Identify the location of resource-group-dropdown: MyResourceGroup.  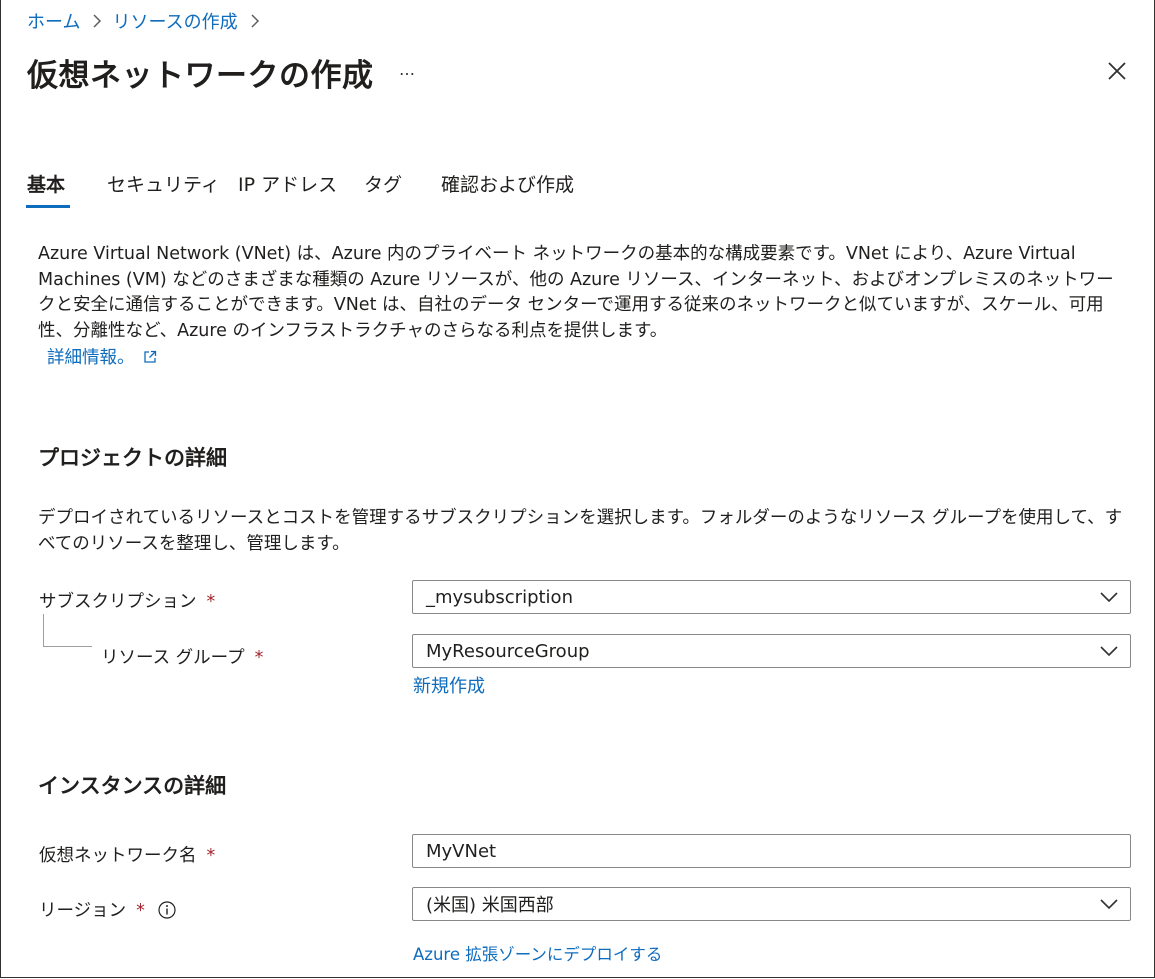
(771, 651).